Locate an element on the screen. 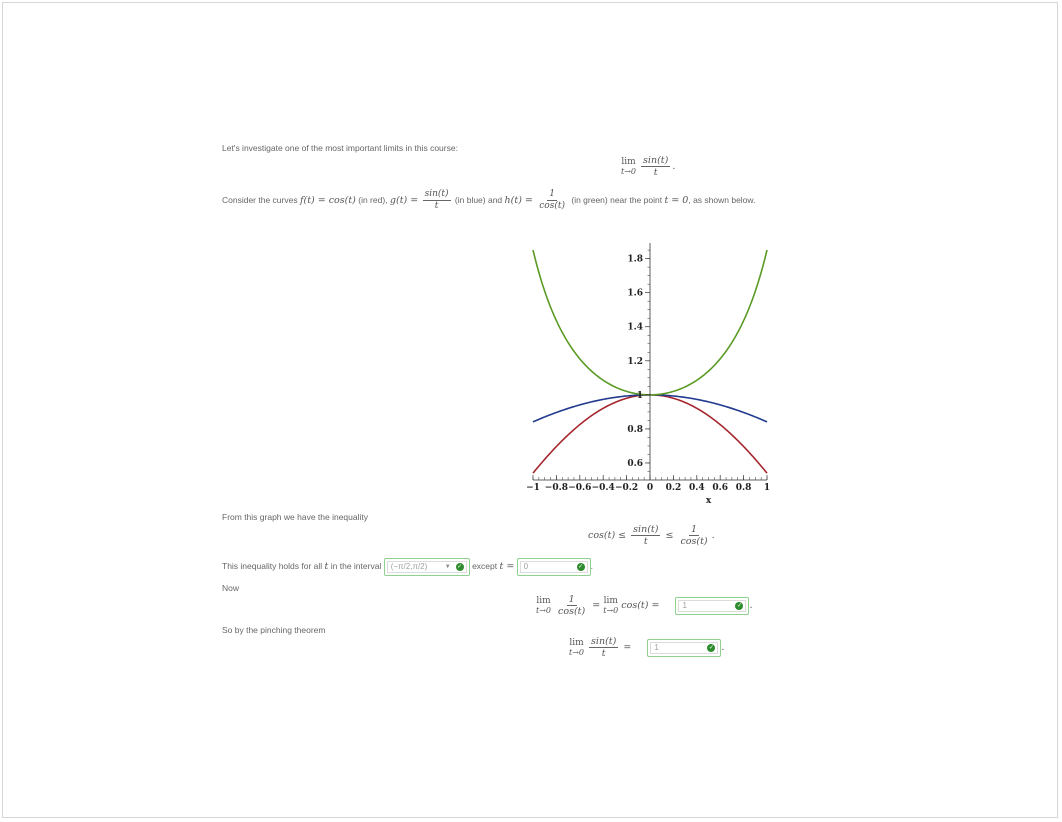 The image size is (1062, 822). x-tick-label: 1 is located at coordinates (767, 488).